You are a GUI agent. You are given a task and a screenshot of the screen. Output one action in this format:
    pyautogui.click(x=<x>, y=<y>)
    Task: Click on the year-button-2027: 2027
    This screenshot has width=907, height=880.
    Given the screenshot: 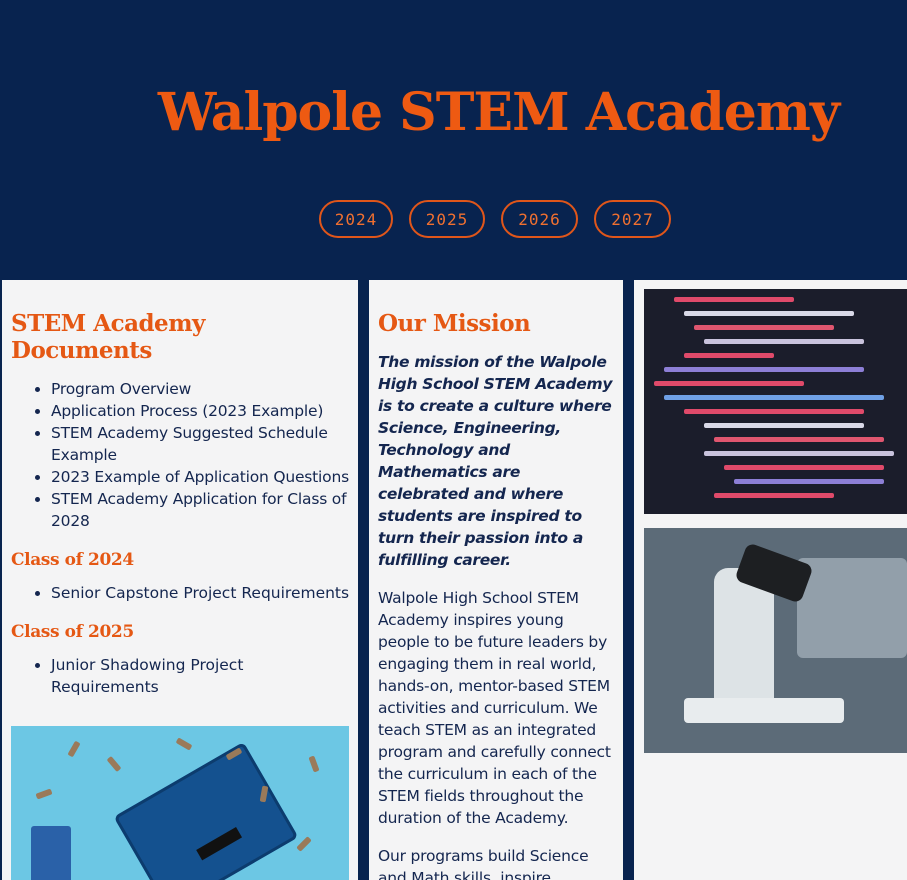 What is the action you would take?
    pyautogui.click(x=632, y=219)
    